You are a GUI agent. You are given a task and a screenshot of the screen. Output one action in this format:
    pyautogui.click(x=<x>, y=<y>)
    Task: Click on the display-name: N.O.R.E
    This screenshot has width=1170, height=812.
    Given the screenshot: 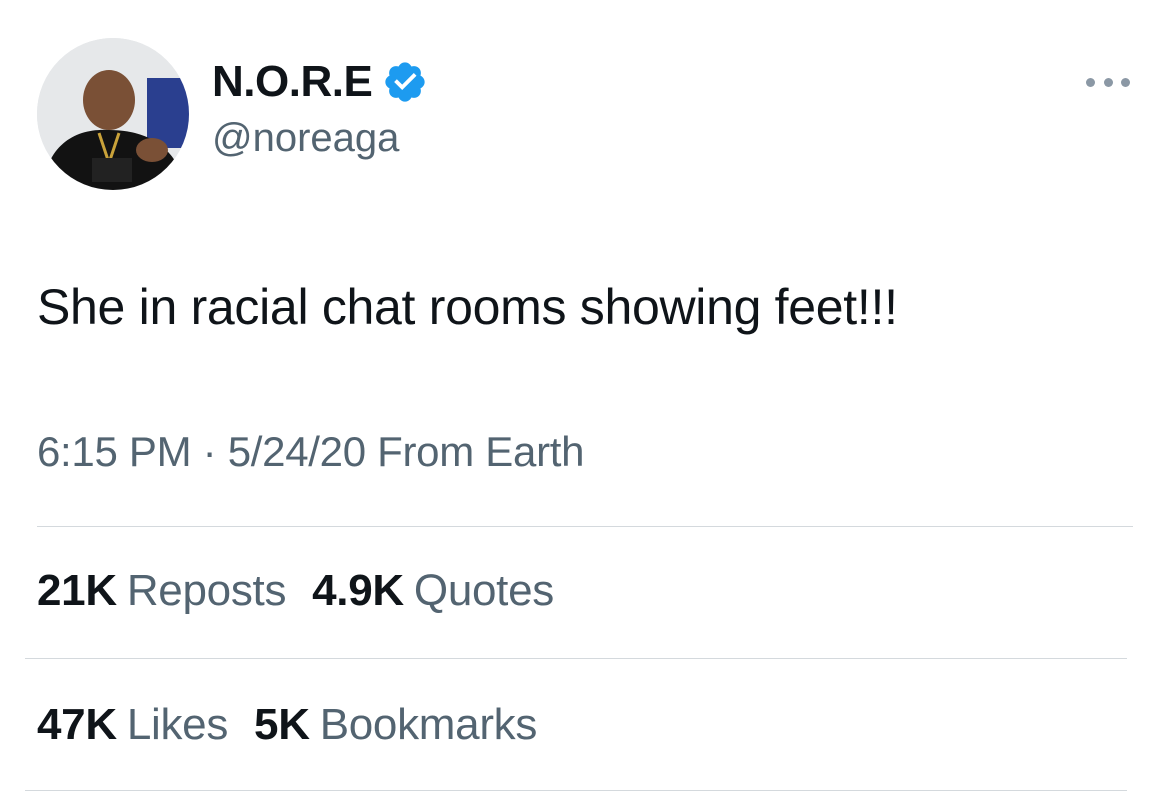 What is the action you would take?
    pyautogui.click(x=292, y=82)
    